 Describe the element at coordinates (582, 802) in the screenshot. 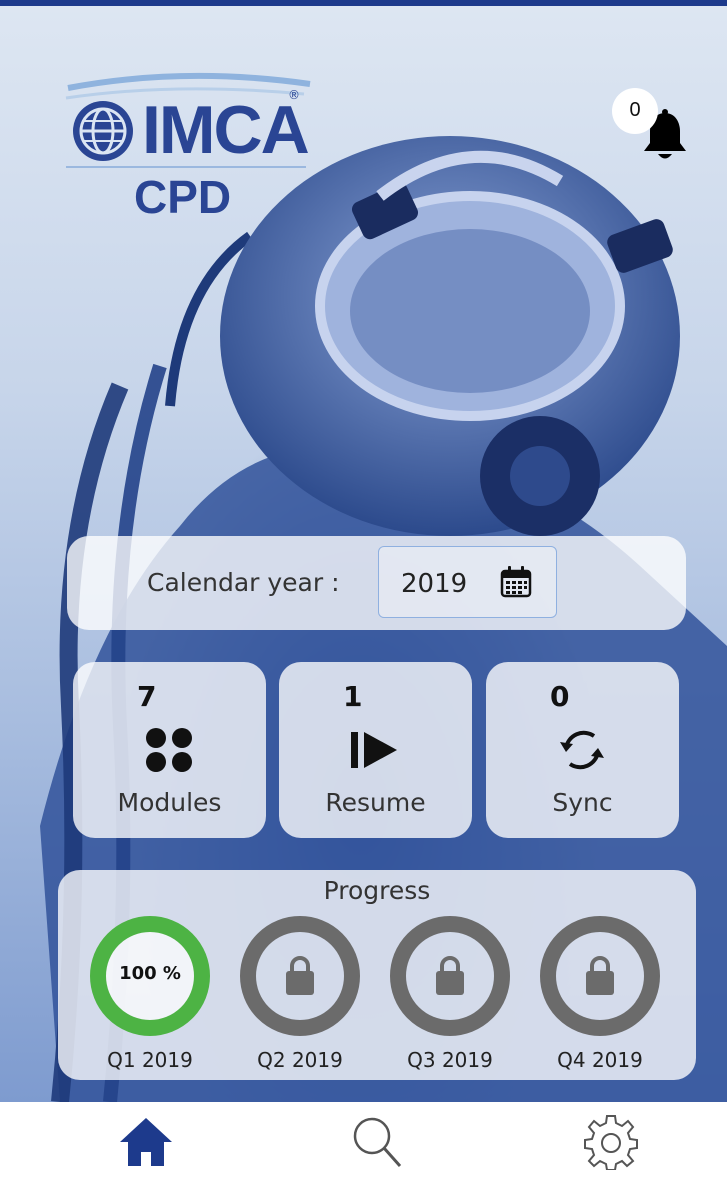

I see `sync-label: Sync` at that location.